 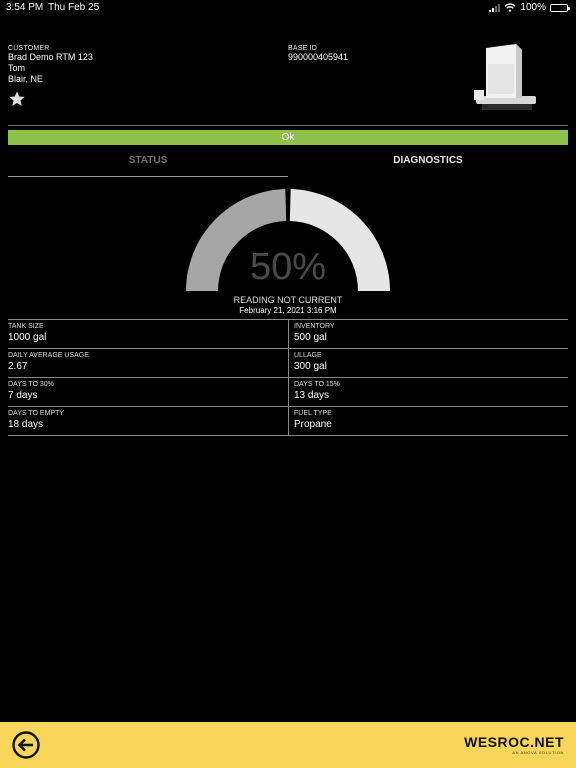 What do you see at coordinates (312, 395) in the screenshot?
I see `metric-value: 13 days` at bounding box center [312, 395].